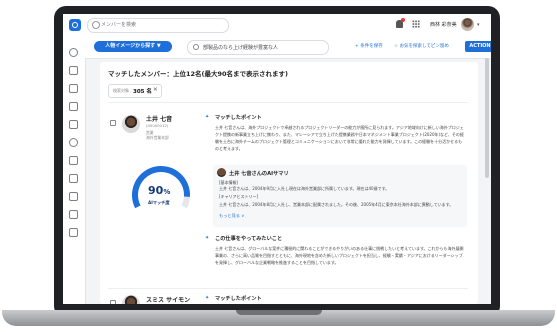  What do you see at coordinates (259, 174) in the screenshot?
I see `summary-title: 土井 七音さんのAIサマリ` at bounding box center [259, 174].